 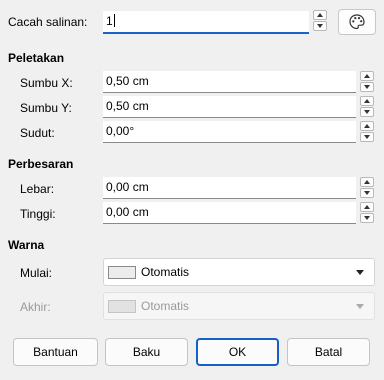 What do you see at coordinates (229, 188) in the screenshot?
I see `width-input: 0,00 cm` at bounding box center [229, 188].